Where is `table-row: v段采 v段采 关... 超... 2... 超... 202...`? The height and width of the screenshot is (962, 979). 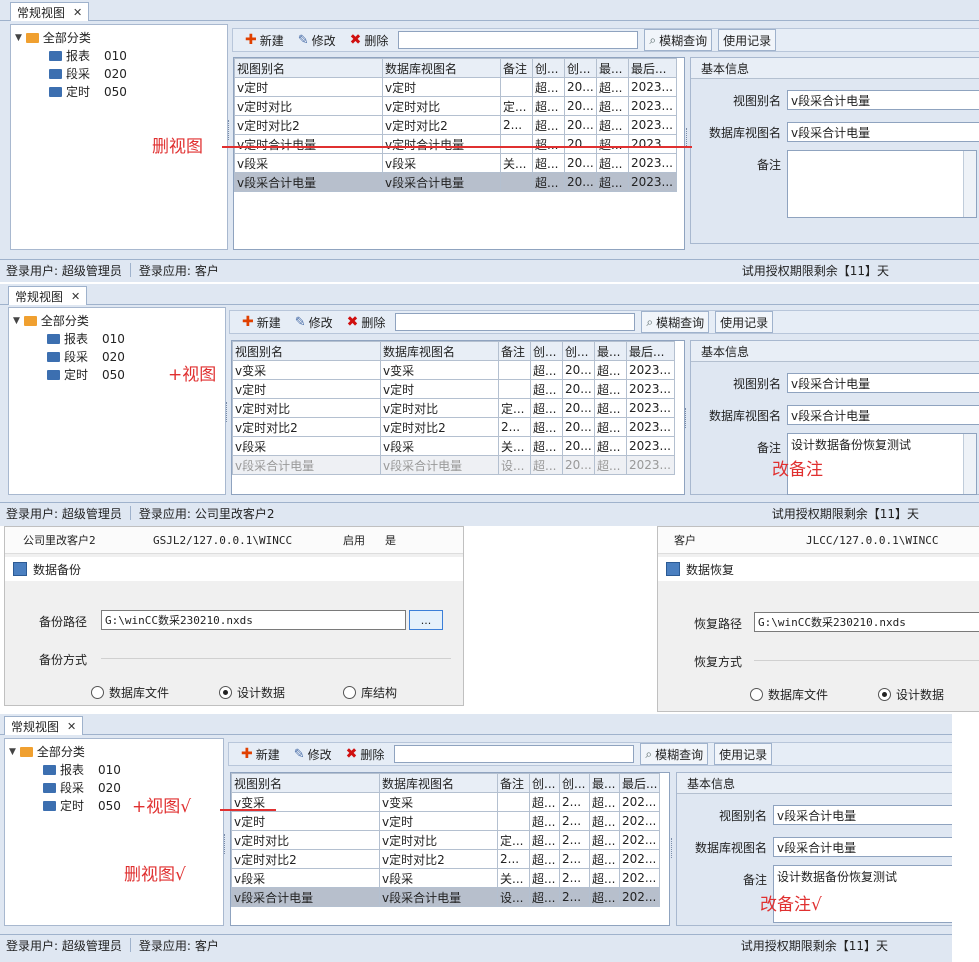
table-row: v段采 v段采 关... 超... 2... 超... 202... is located at coordinates (446, 878).